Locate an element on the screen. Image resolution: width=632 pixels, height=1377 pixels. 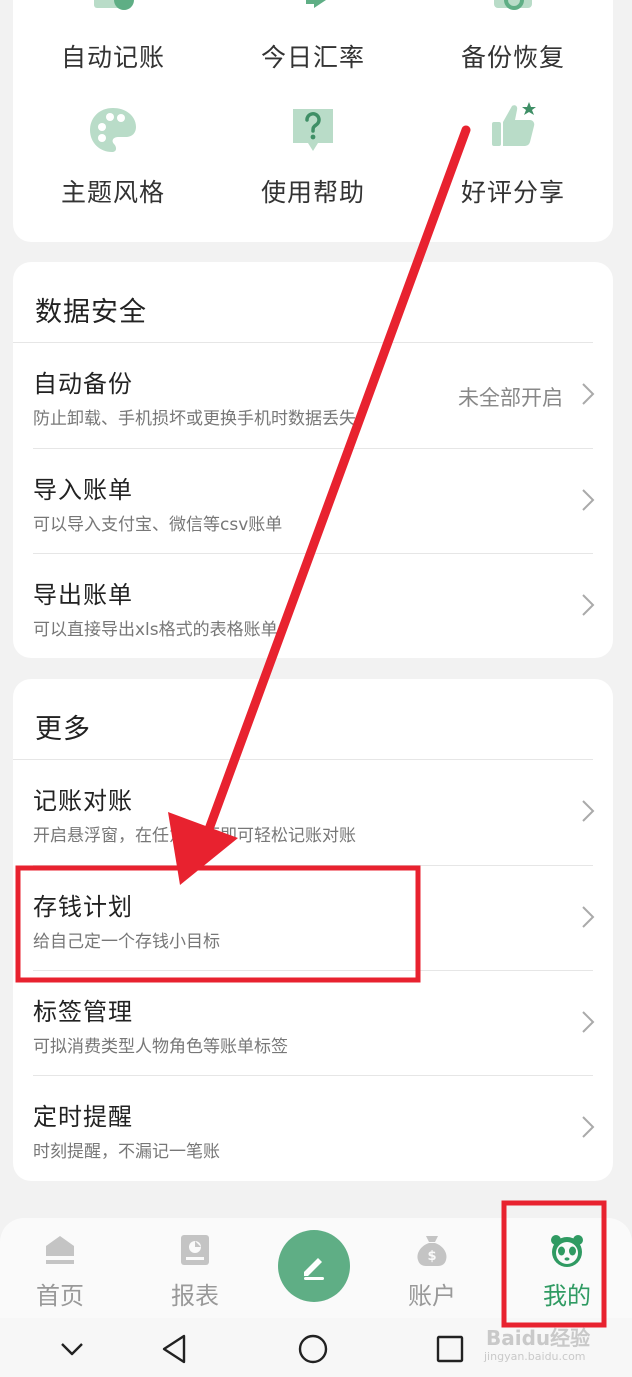
tool-exchange-rate: 今日汇率 is located at coordinates (313, 40).